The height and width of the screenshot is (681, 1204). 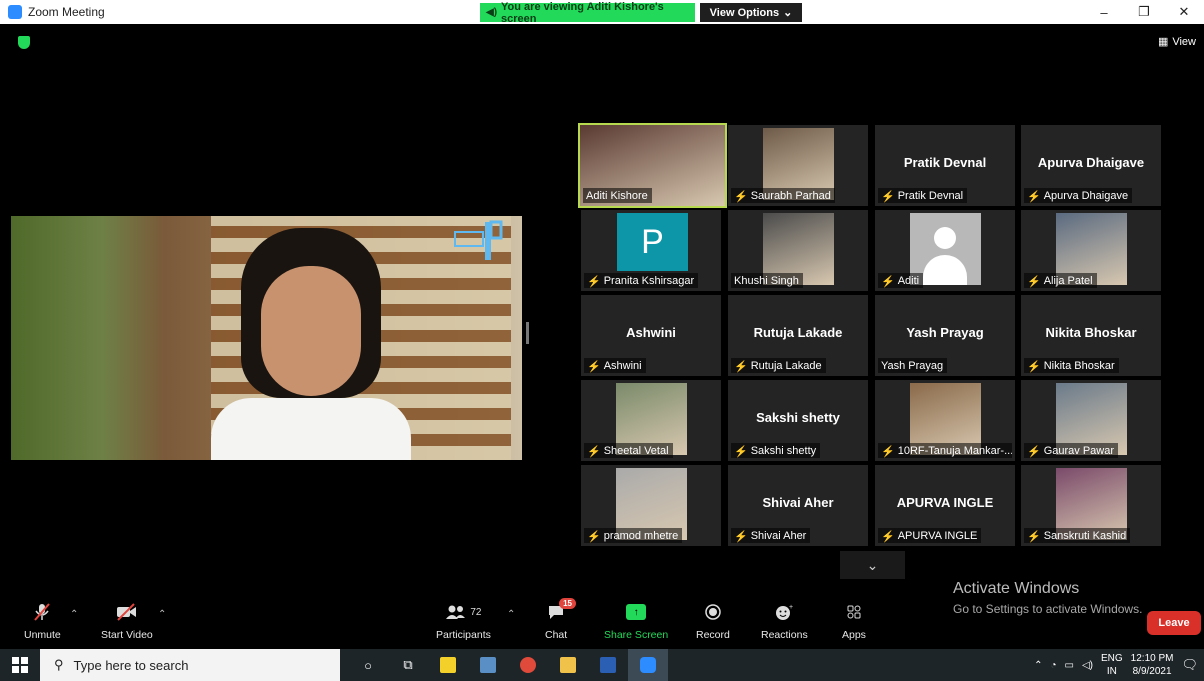 I want to click on participant-name-label: ⚡ Pratik Devnal, so click(x=923, y=195).